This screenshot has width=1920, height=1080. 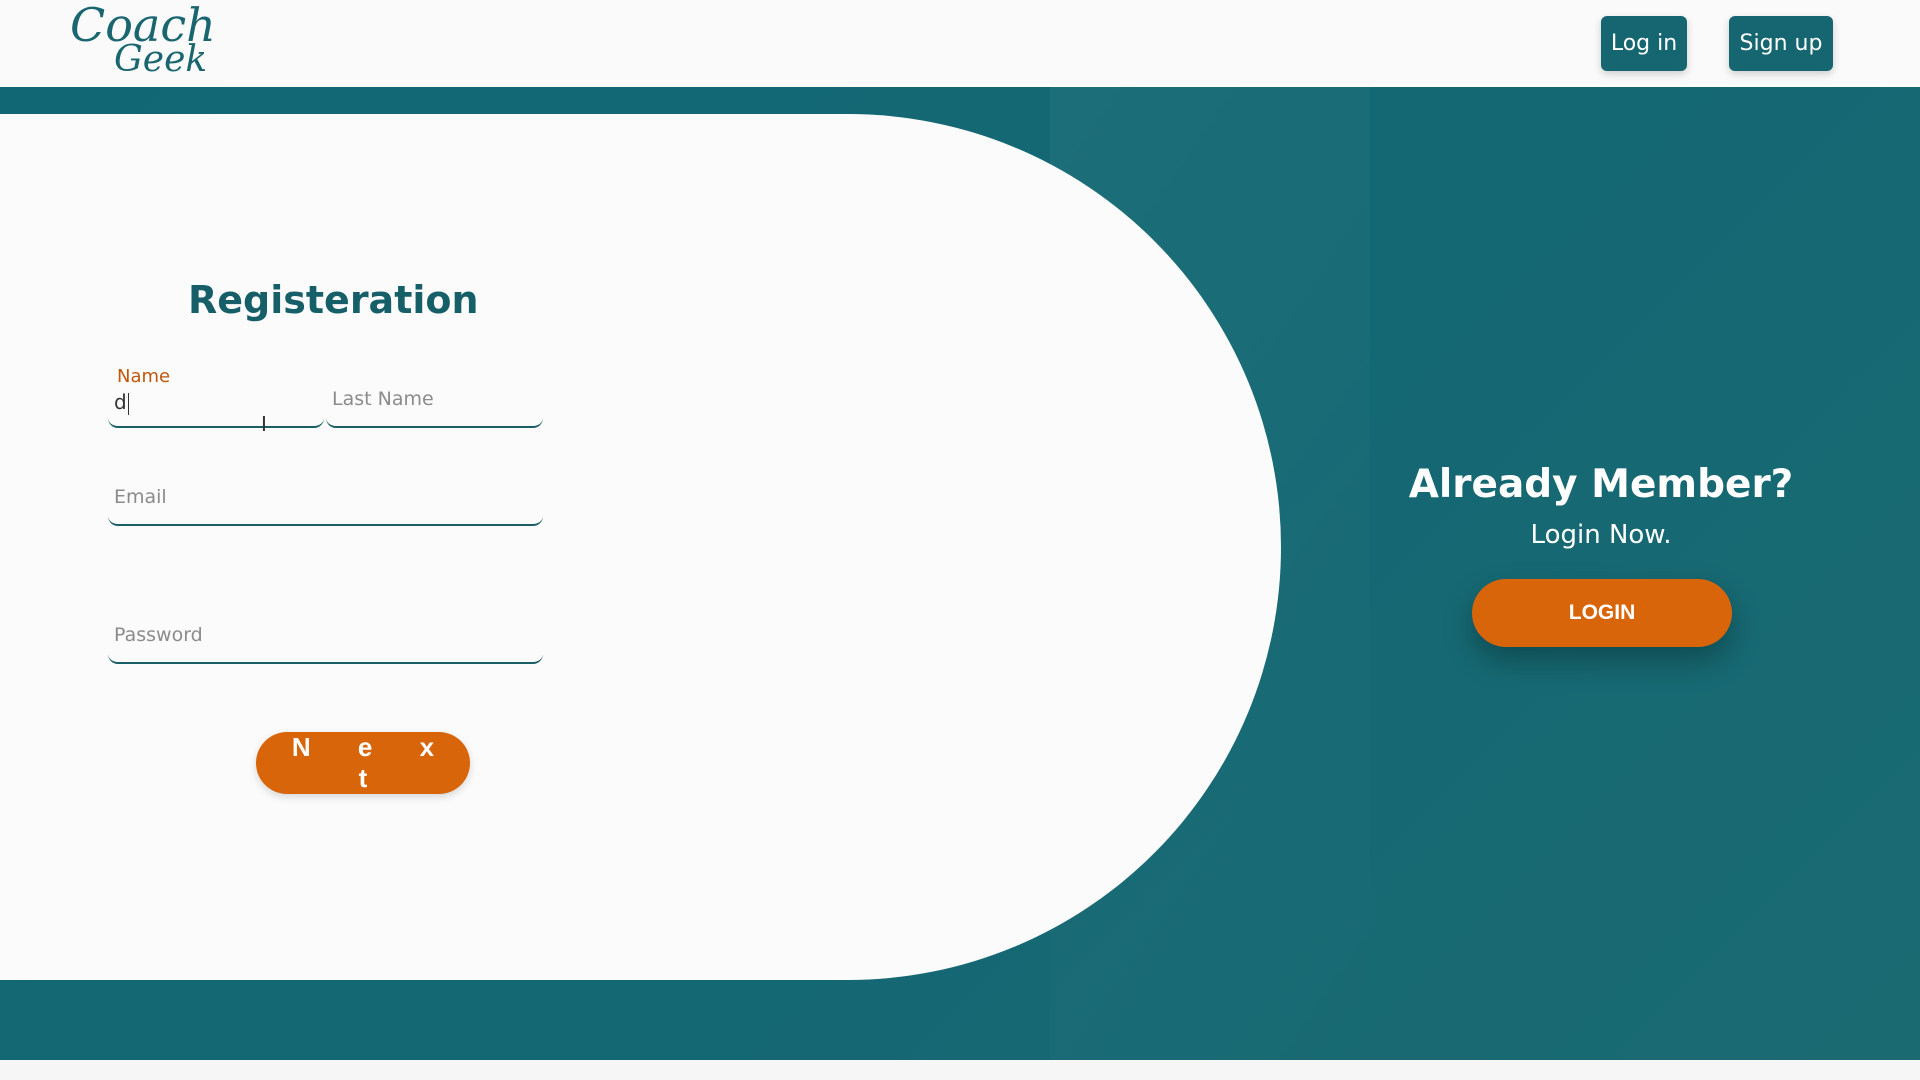 I want to click on name-field: Name d, so click(x=216, y=397).